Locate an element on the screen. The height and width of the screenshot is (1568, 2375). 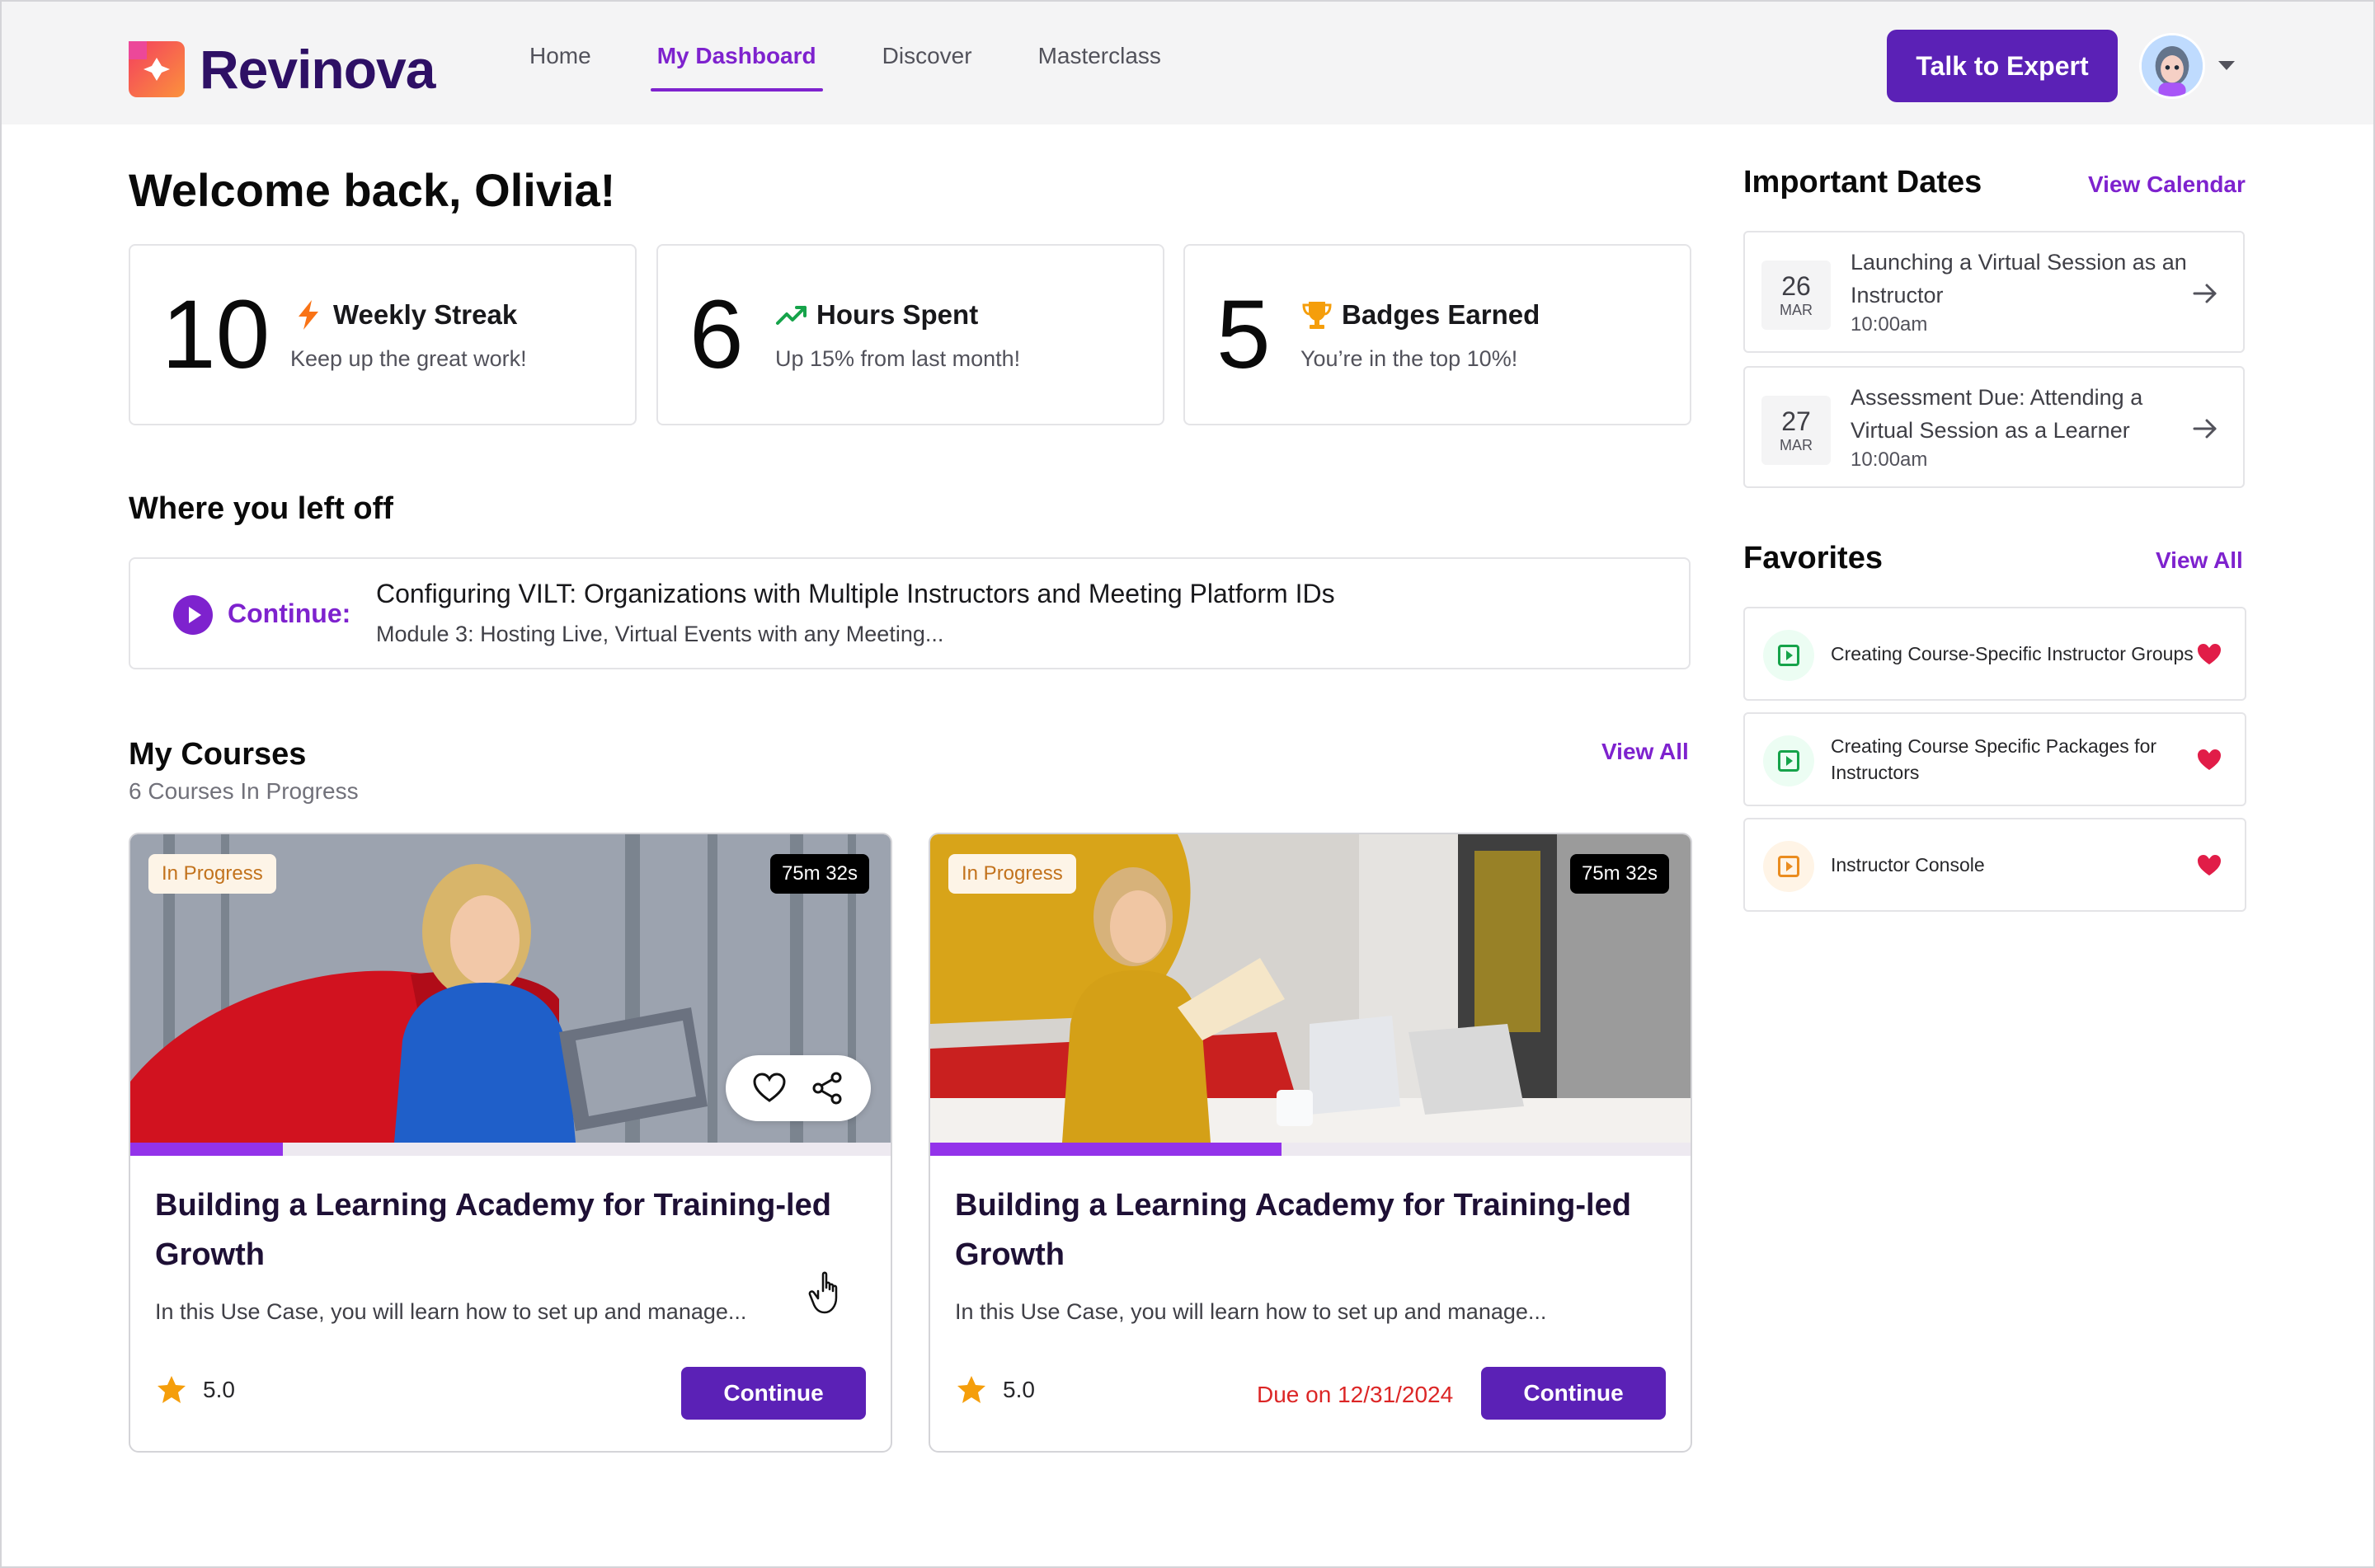
lightning-icon is located at coordinates (309, 315).